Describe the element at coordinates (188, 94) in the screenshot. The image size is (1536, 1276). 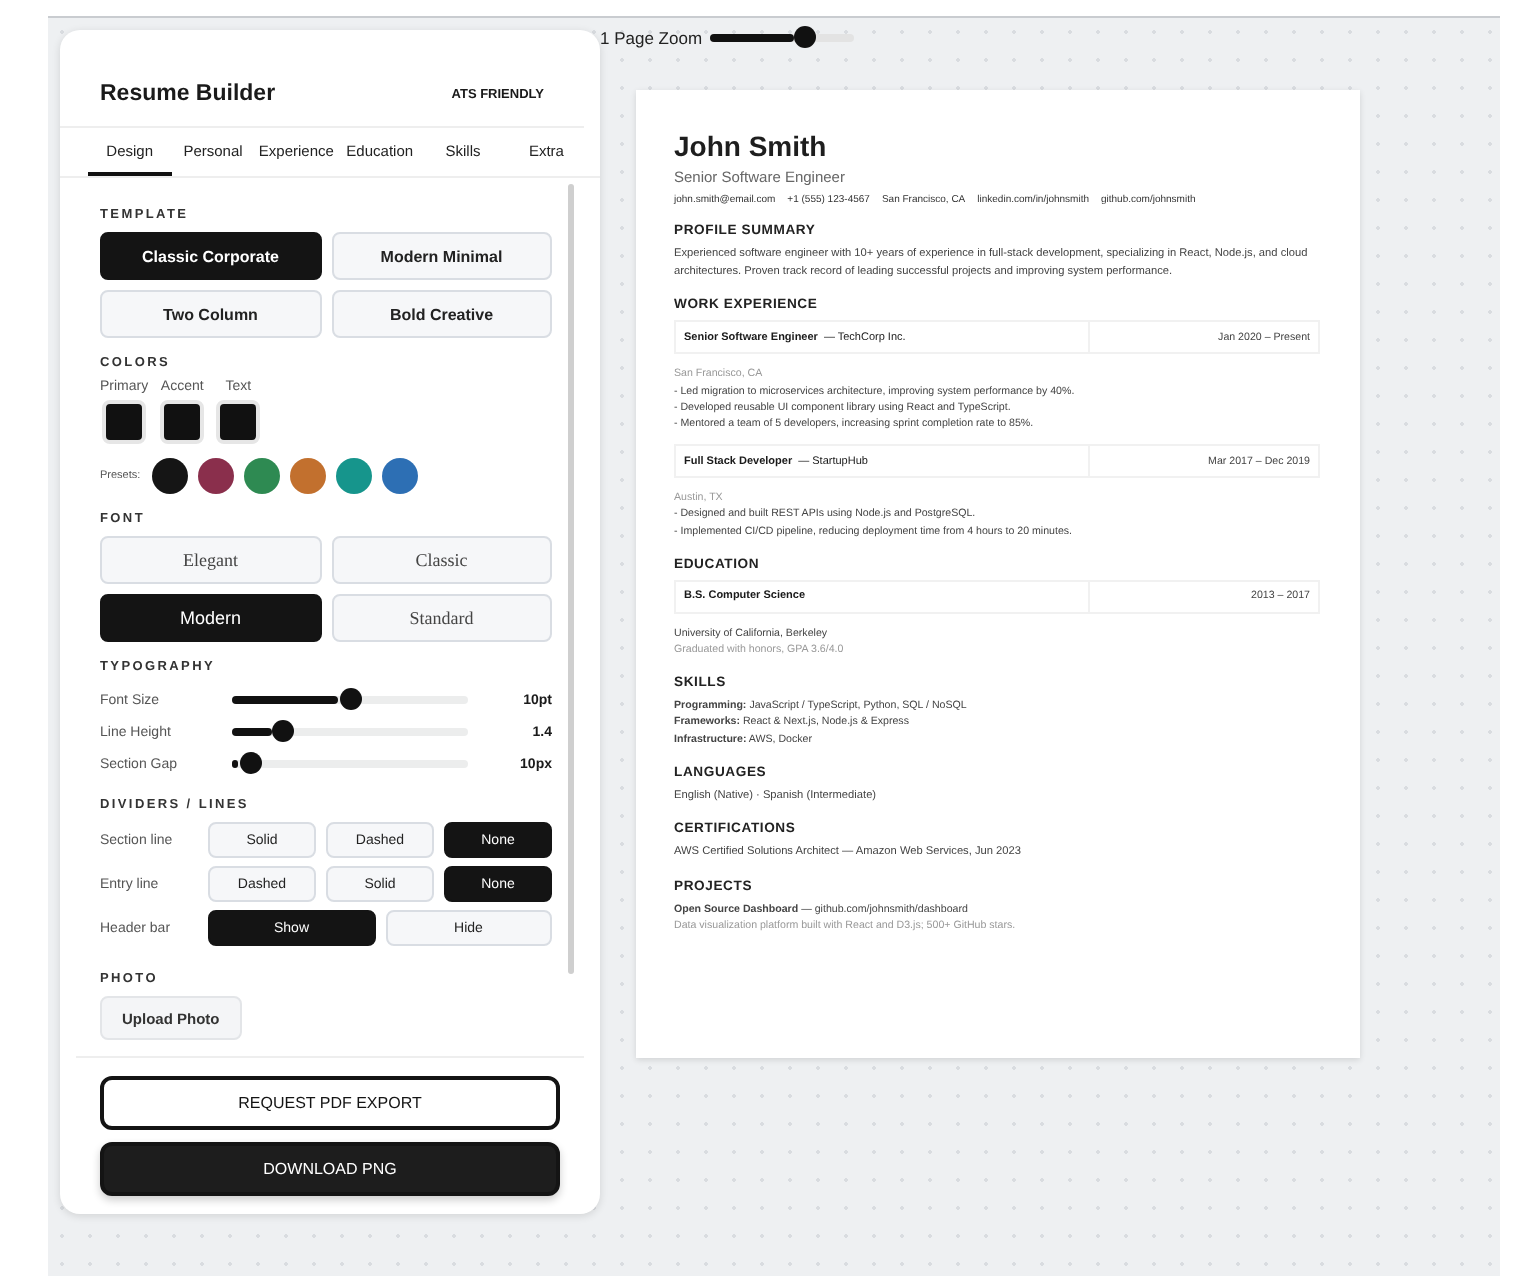
I see `app-title: Resume Builder` at that location.